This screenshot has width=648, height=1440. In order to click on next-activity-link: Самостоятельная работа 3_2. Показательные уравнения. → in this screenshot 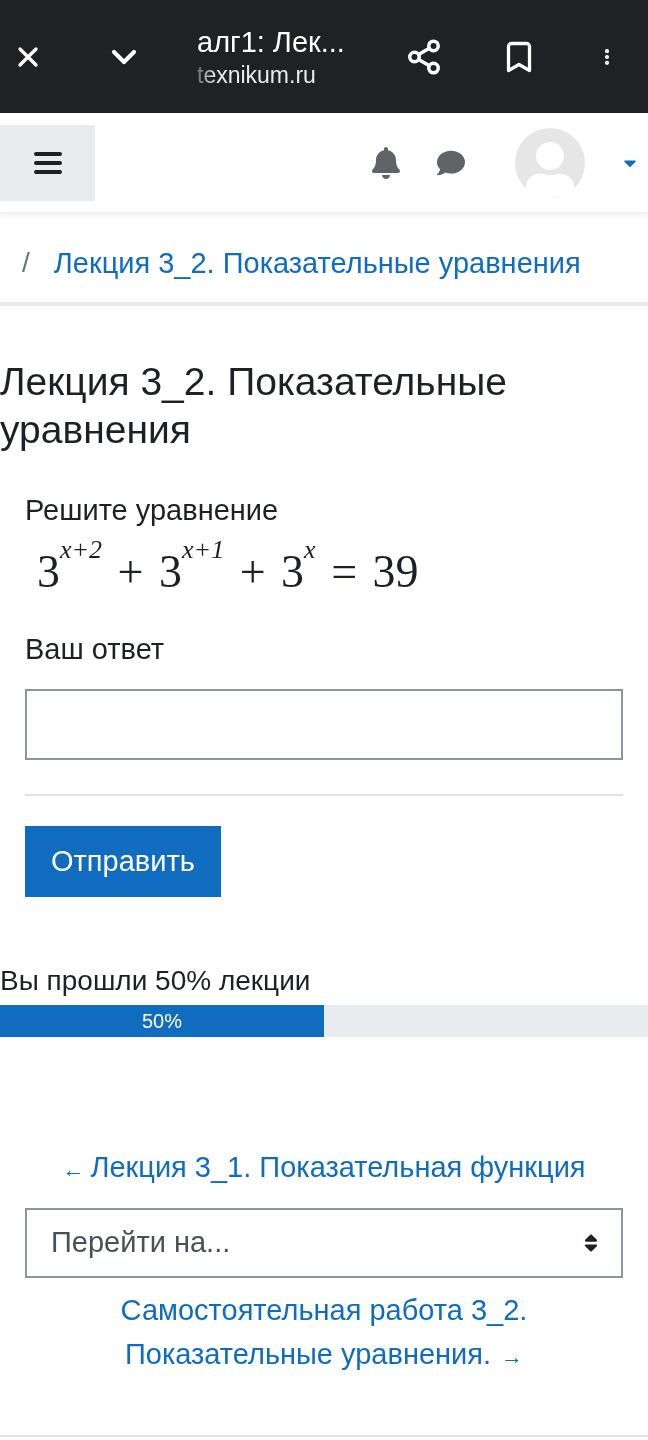, I will do `click(324, 1333)`.